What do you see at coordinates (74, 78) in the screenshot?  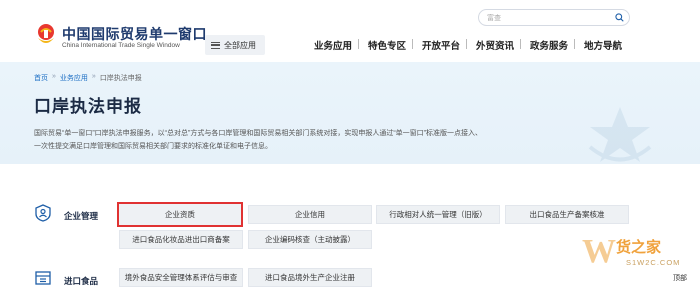 I see `breadcrumb-business-apps: 业务应用` at bounding box center [74, 78].